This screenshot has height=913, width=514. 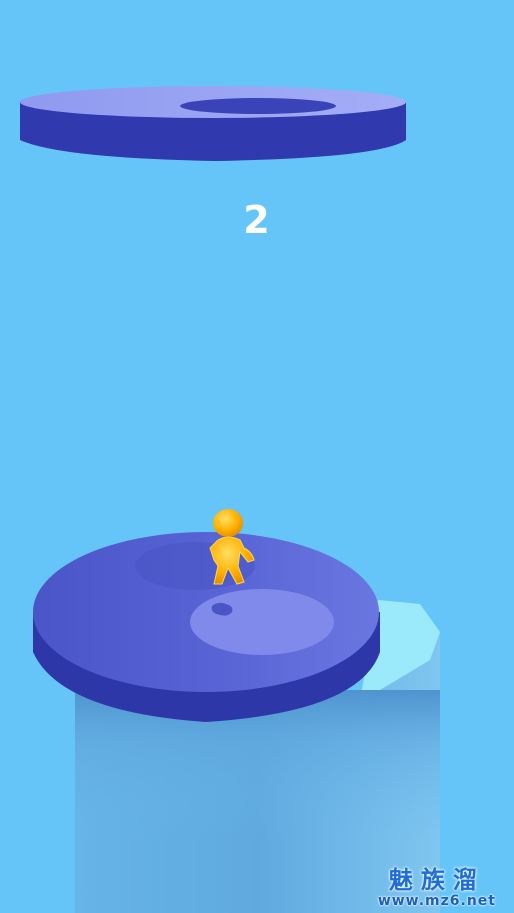 What do you see at coordinates (436, 880) in the screenshot?
I see `watermark-brand: 魅族溜` at bounding box center [436, 880].